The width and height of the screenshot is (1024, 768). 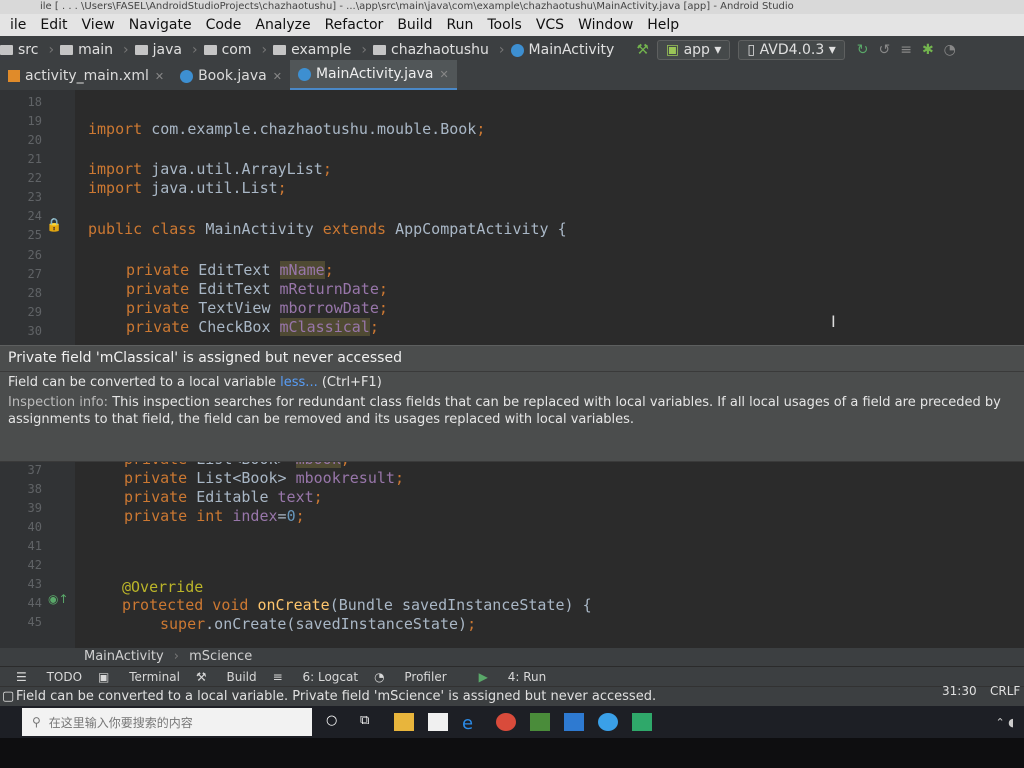 What do you see at coordinates (8, 697) in the screenshot?
I see `status-toggle-icon: ▢` at bounding box center [8, 697].